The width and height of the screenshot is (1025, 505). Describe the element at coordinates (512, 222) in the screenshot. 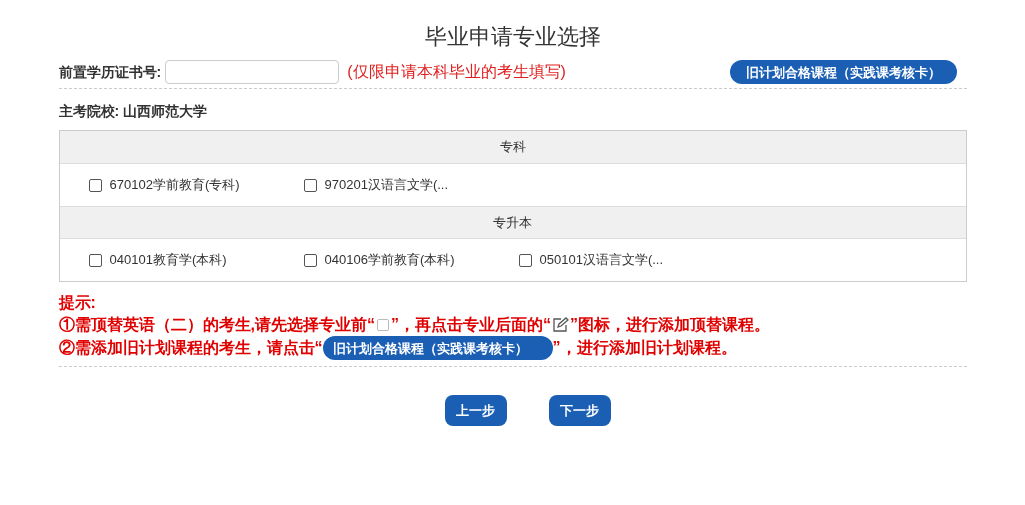

I see `group-heading: 专升本` at that location.